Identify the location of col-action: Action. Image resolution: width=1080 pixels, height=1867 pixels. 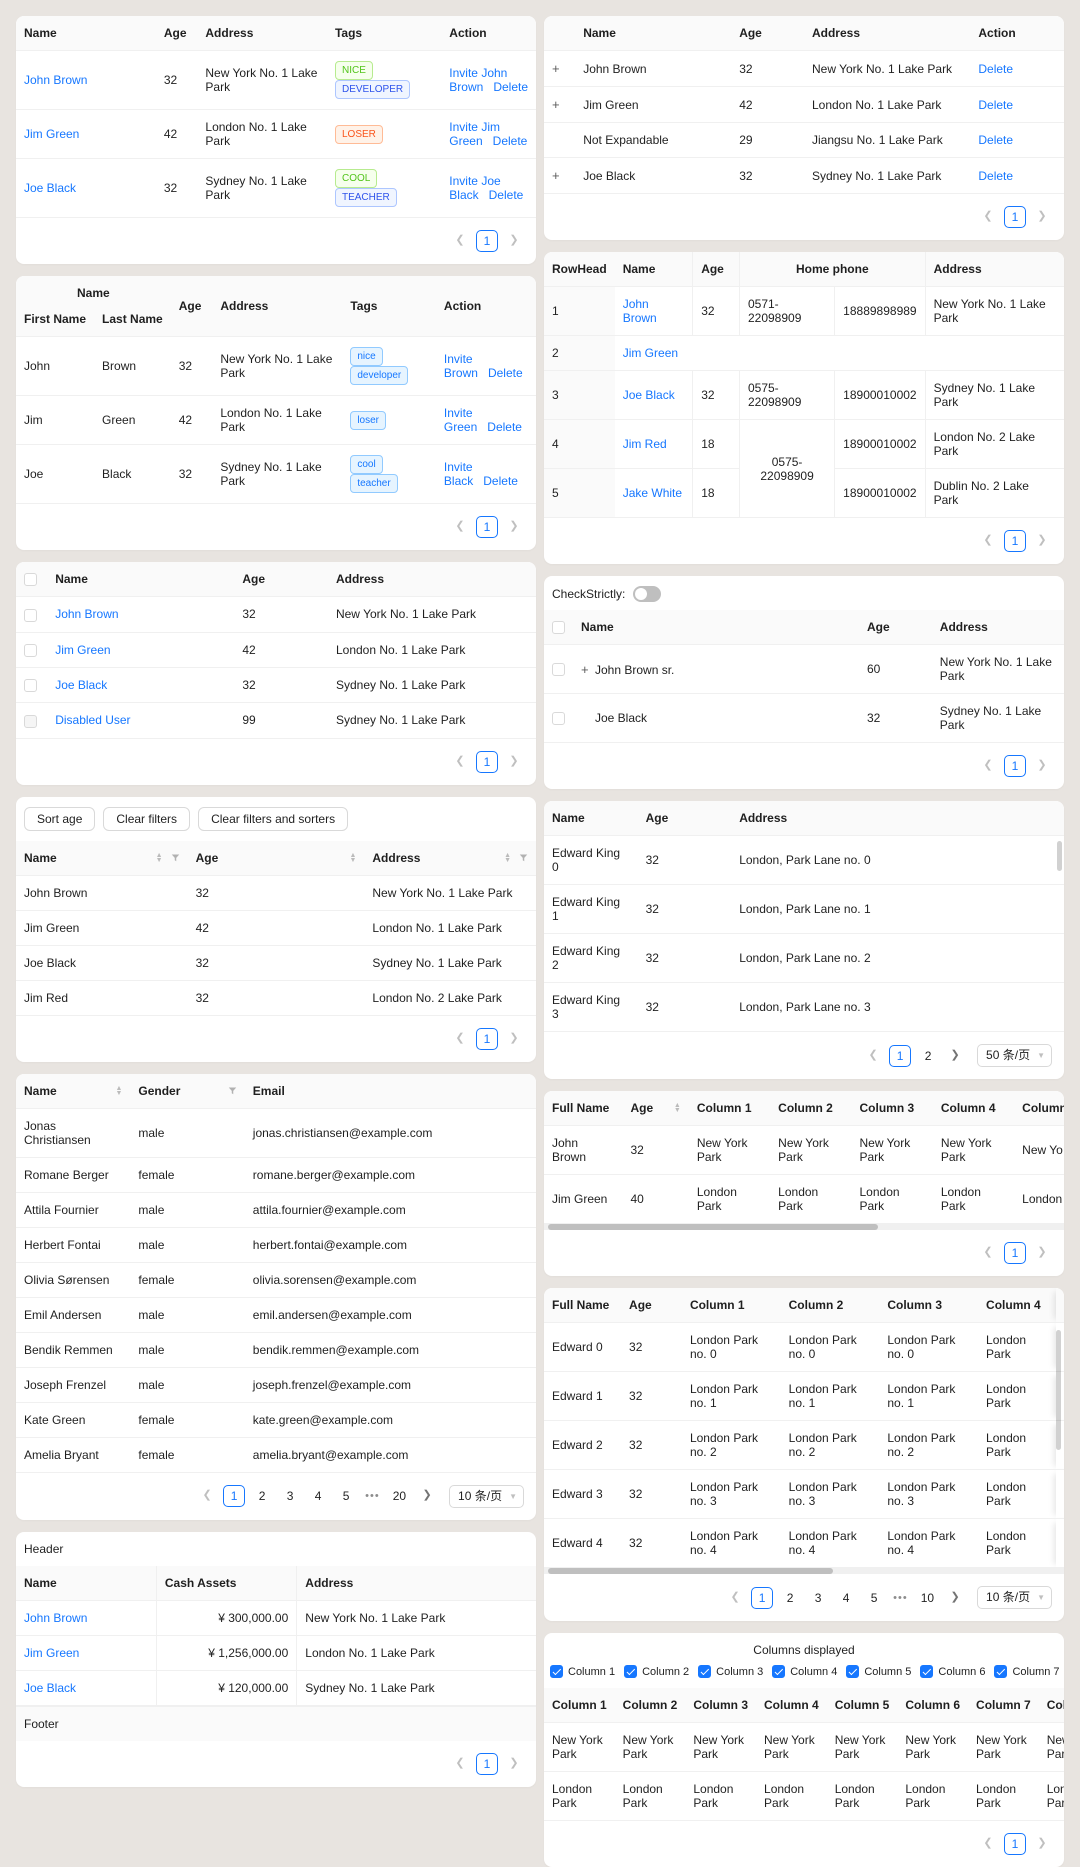
(1017, 33).